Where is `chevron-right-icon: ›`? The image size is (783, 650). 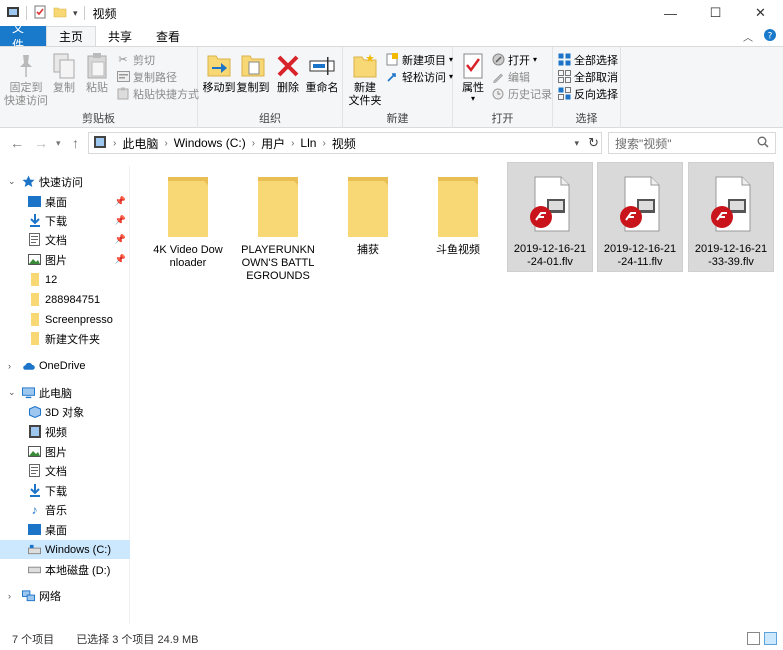
chevron-right-icon: › is located at coordinates (9, 365).